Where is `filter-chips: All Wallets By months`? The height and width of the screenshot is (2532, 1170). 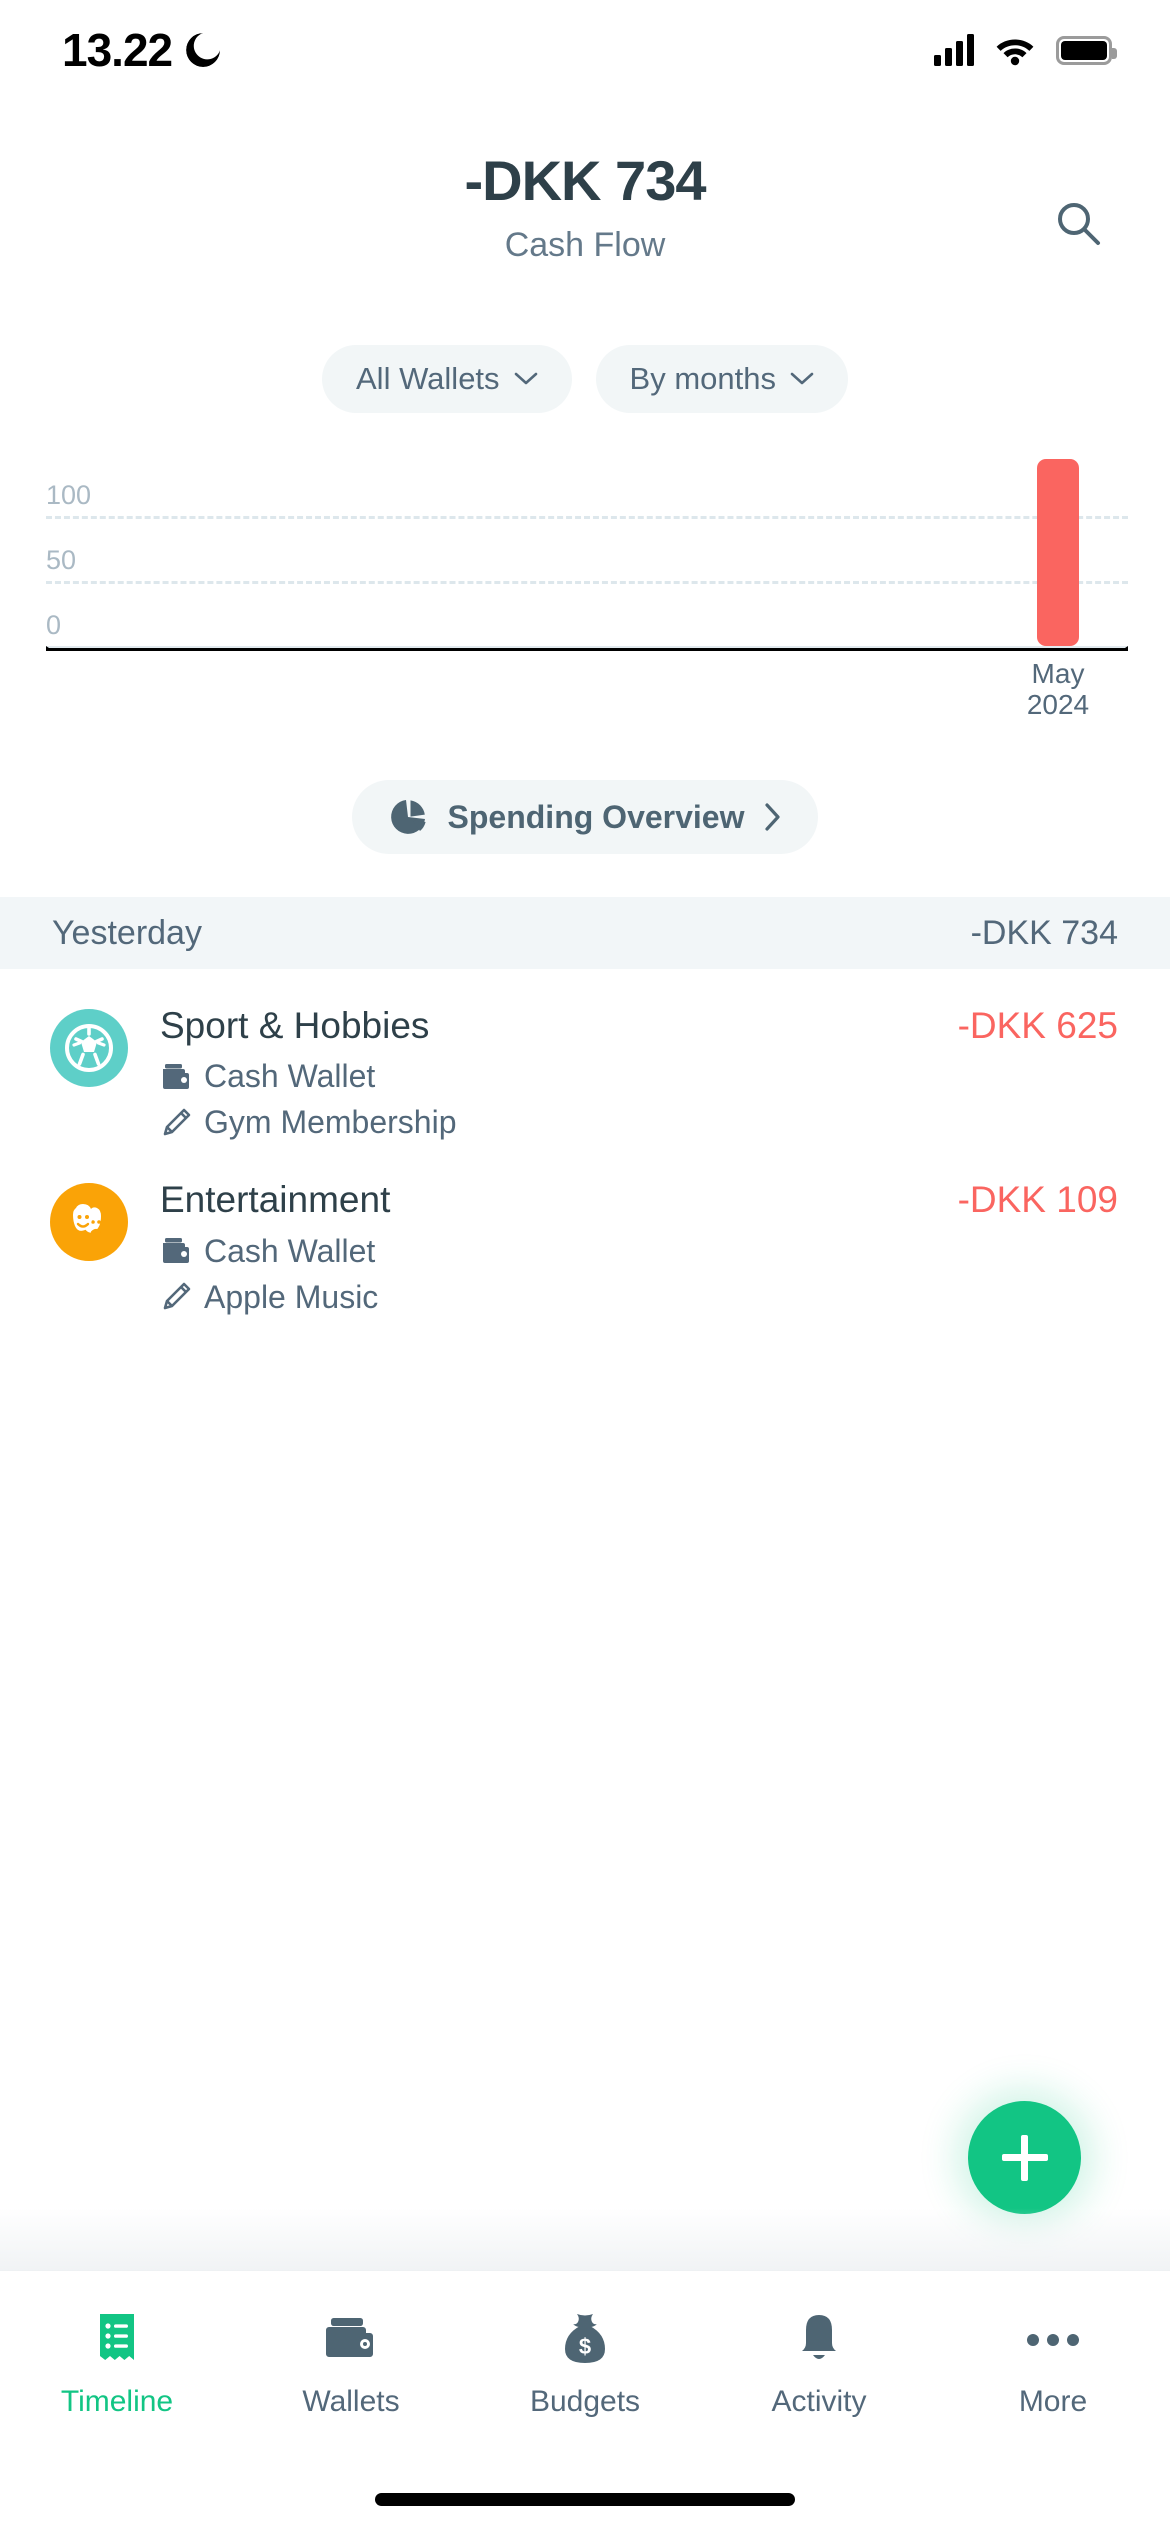
filter-chips: All Wallets By months is located at coordinates (585, 379).